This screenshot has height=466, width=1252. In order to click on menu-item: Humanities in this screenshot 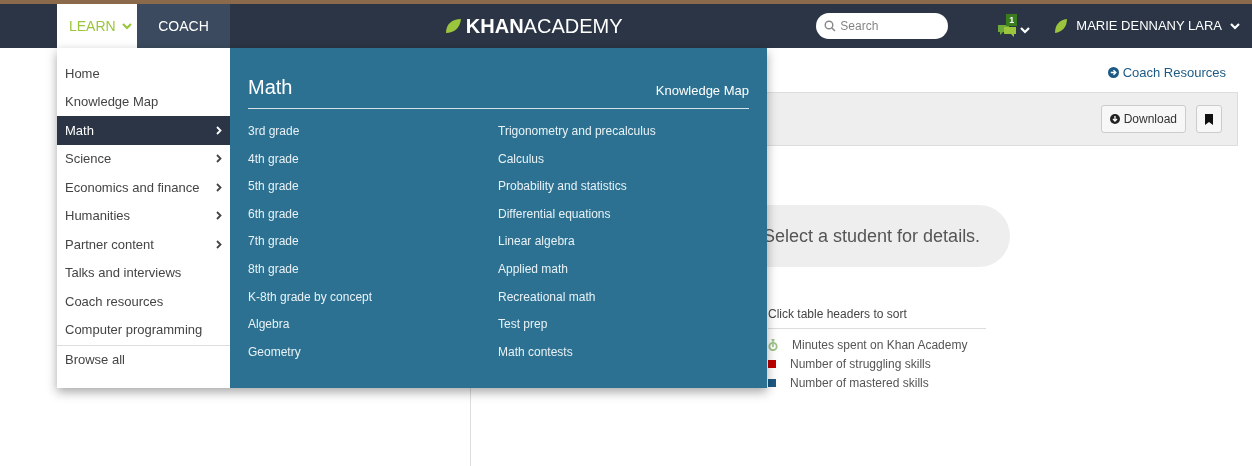, I will do `click(143, 215)`.